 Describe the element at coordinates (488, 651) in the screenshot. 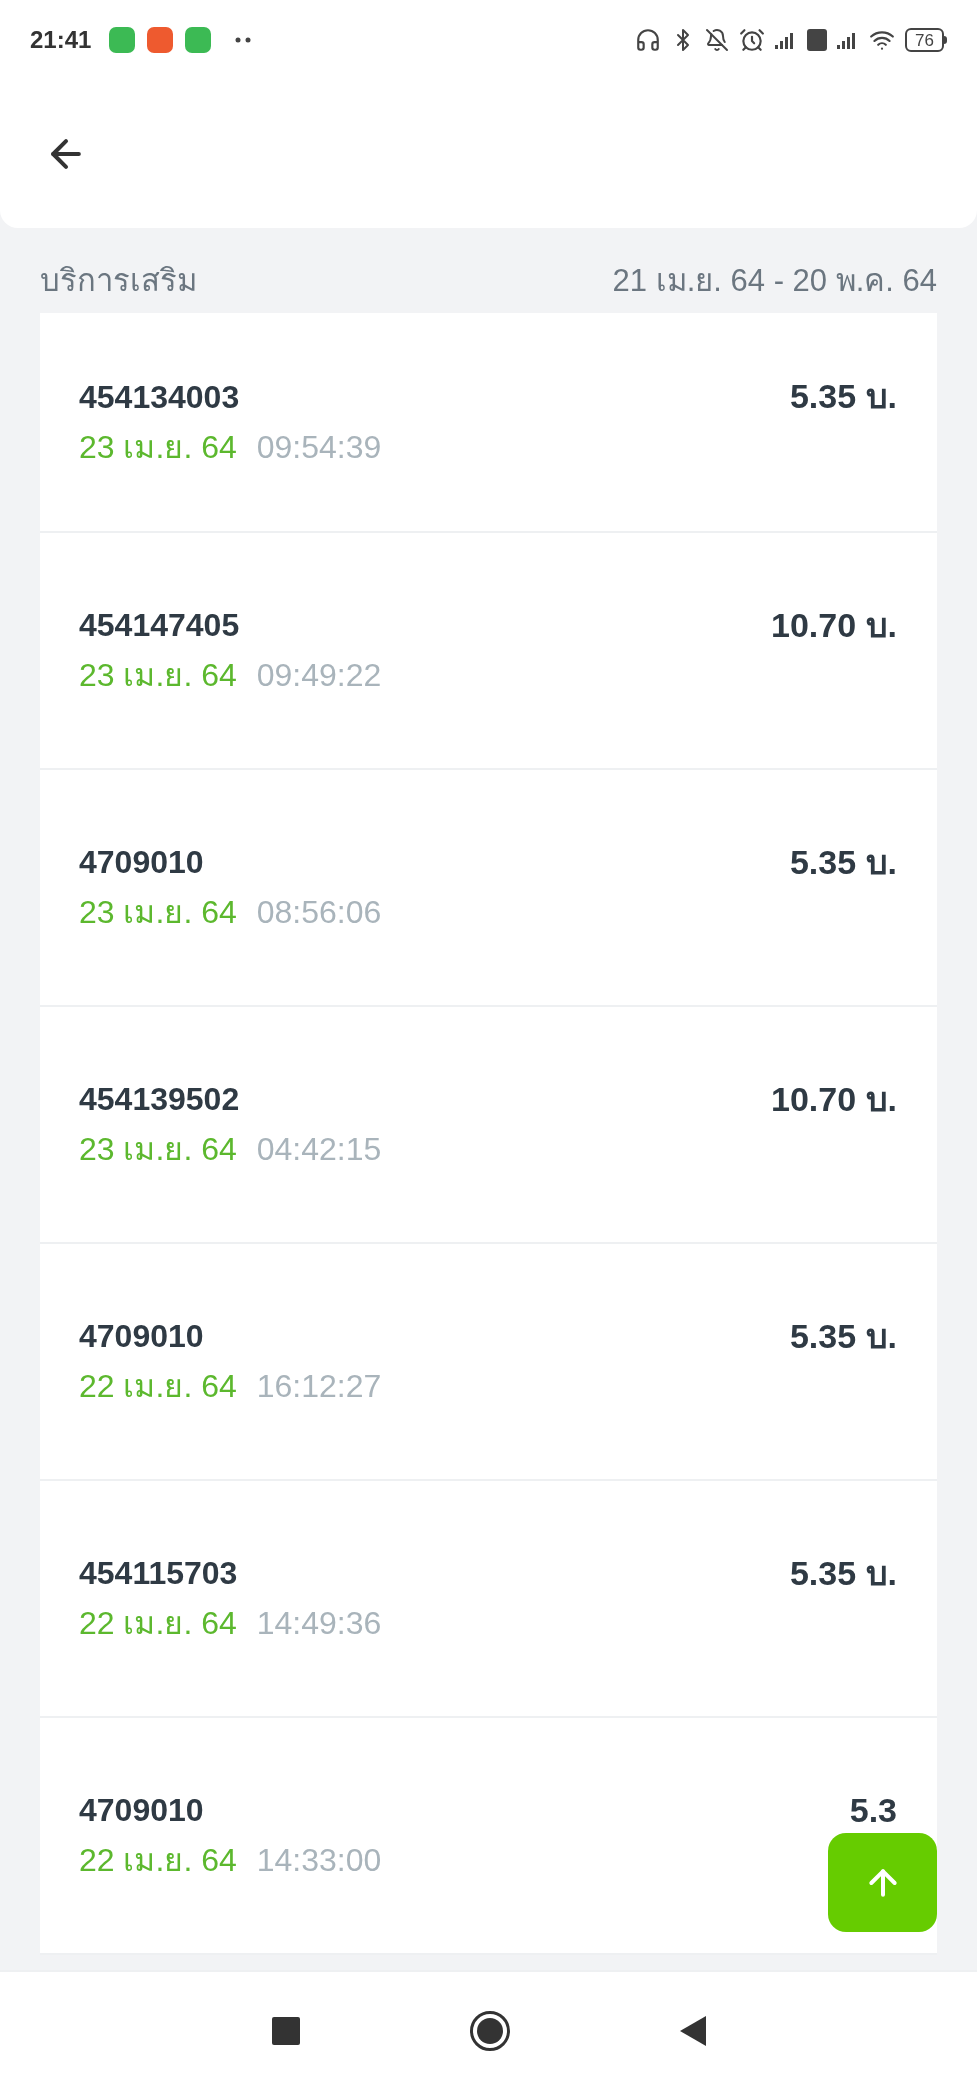

I see `transaction-row: 454147405 23 เม.ย. 64 09:49:22 10.70 บ.` at that location.